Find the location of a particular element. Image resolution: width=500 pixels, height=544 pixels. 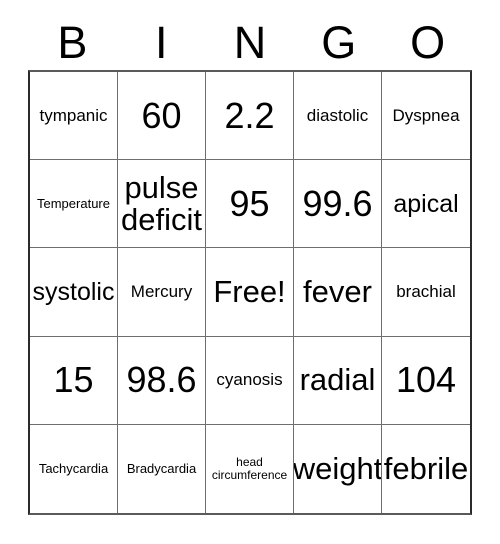

bingo-header-letter-i: I is located at coordinates (161, 42).